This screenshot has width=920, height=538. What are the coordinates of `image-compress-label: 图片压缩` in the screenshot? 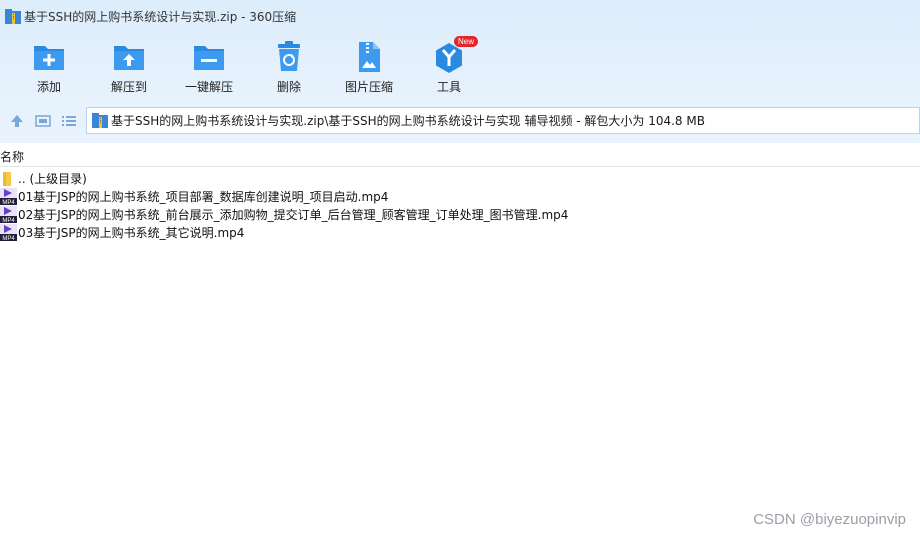 It's located at (368, 87).